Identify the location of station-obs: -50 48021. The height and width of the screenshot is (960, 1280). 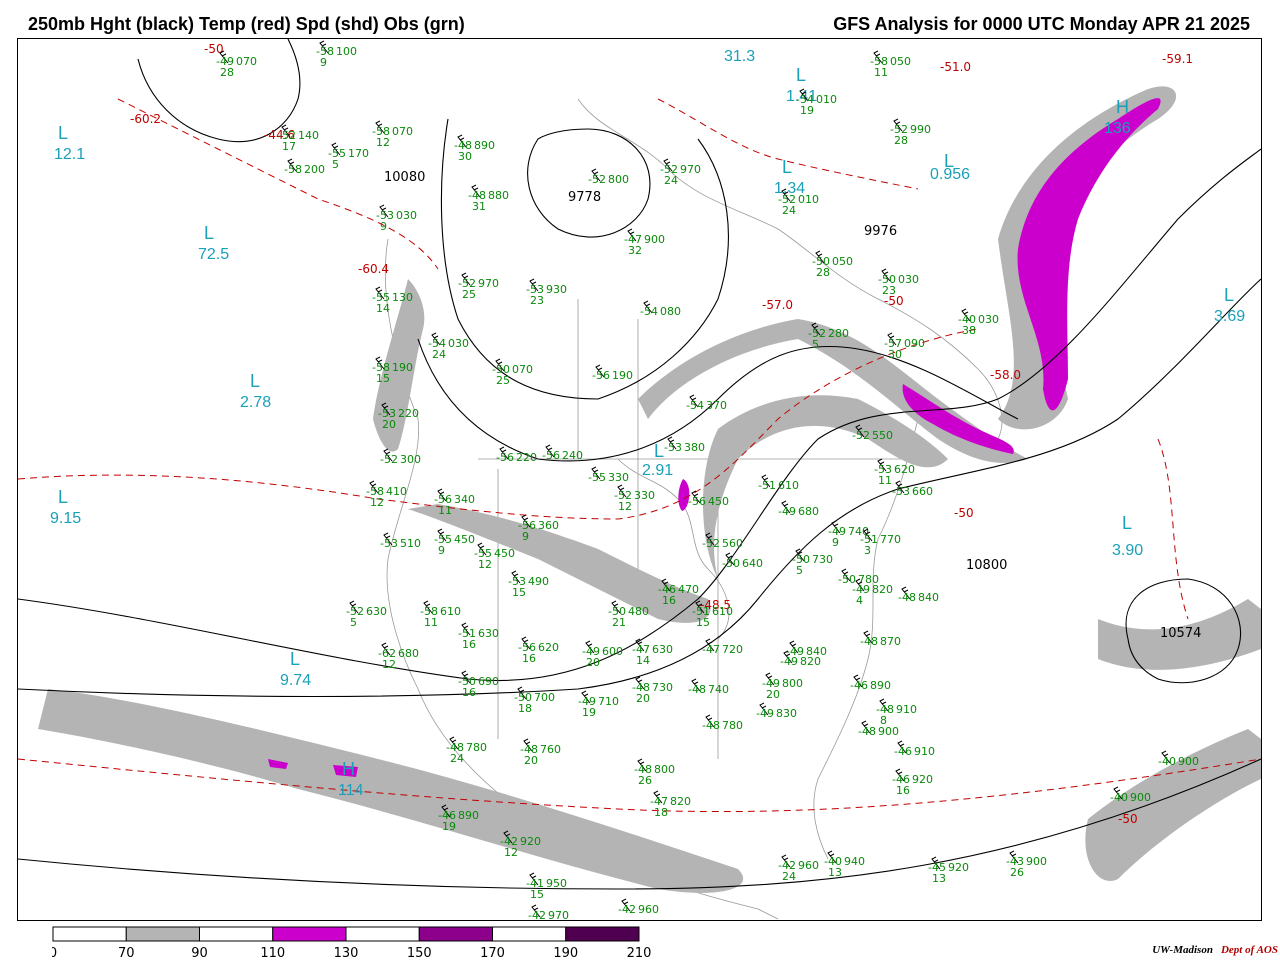
(628, 614).